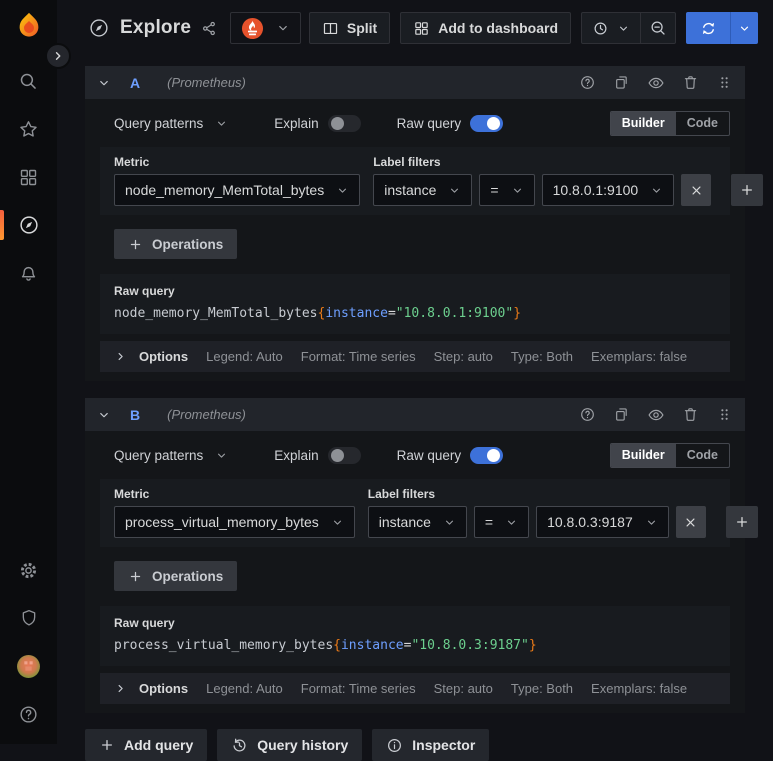  What do you see at coordinates (639, 688) in the screenshot?
I see `options-exemplars: Exemplars: false` at bounding box center [639, 688].